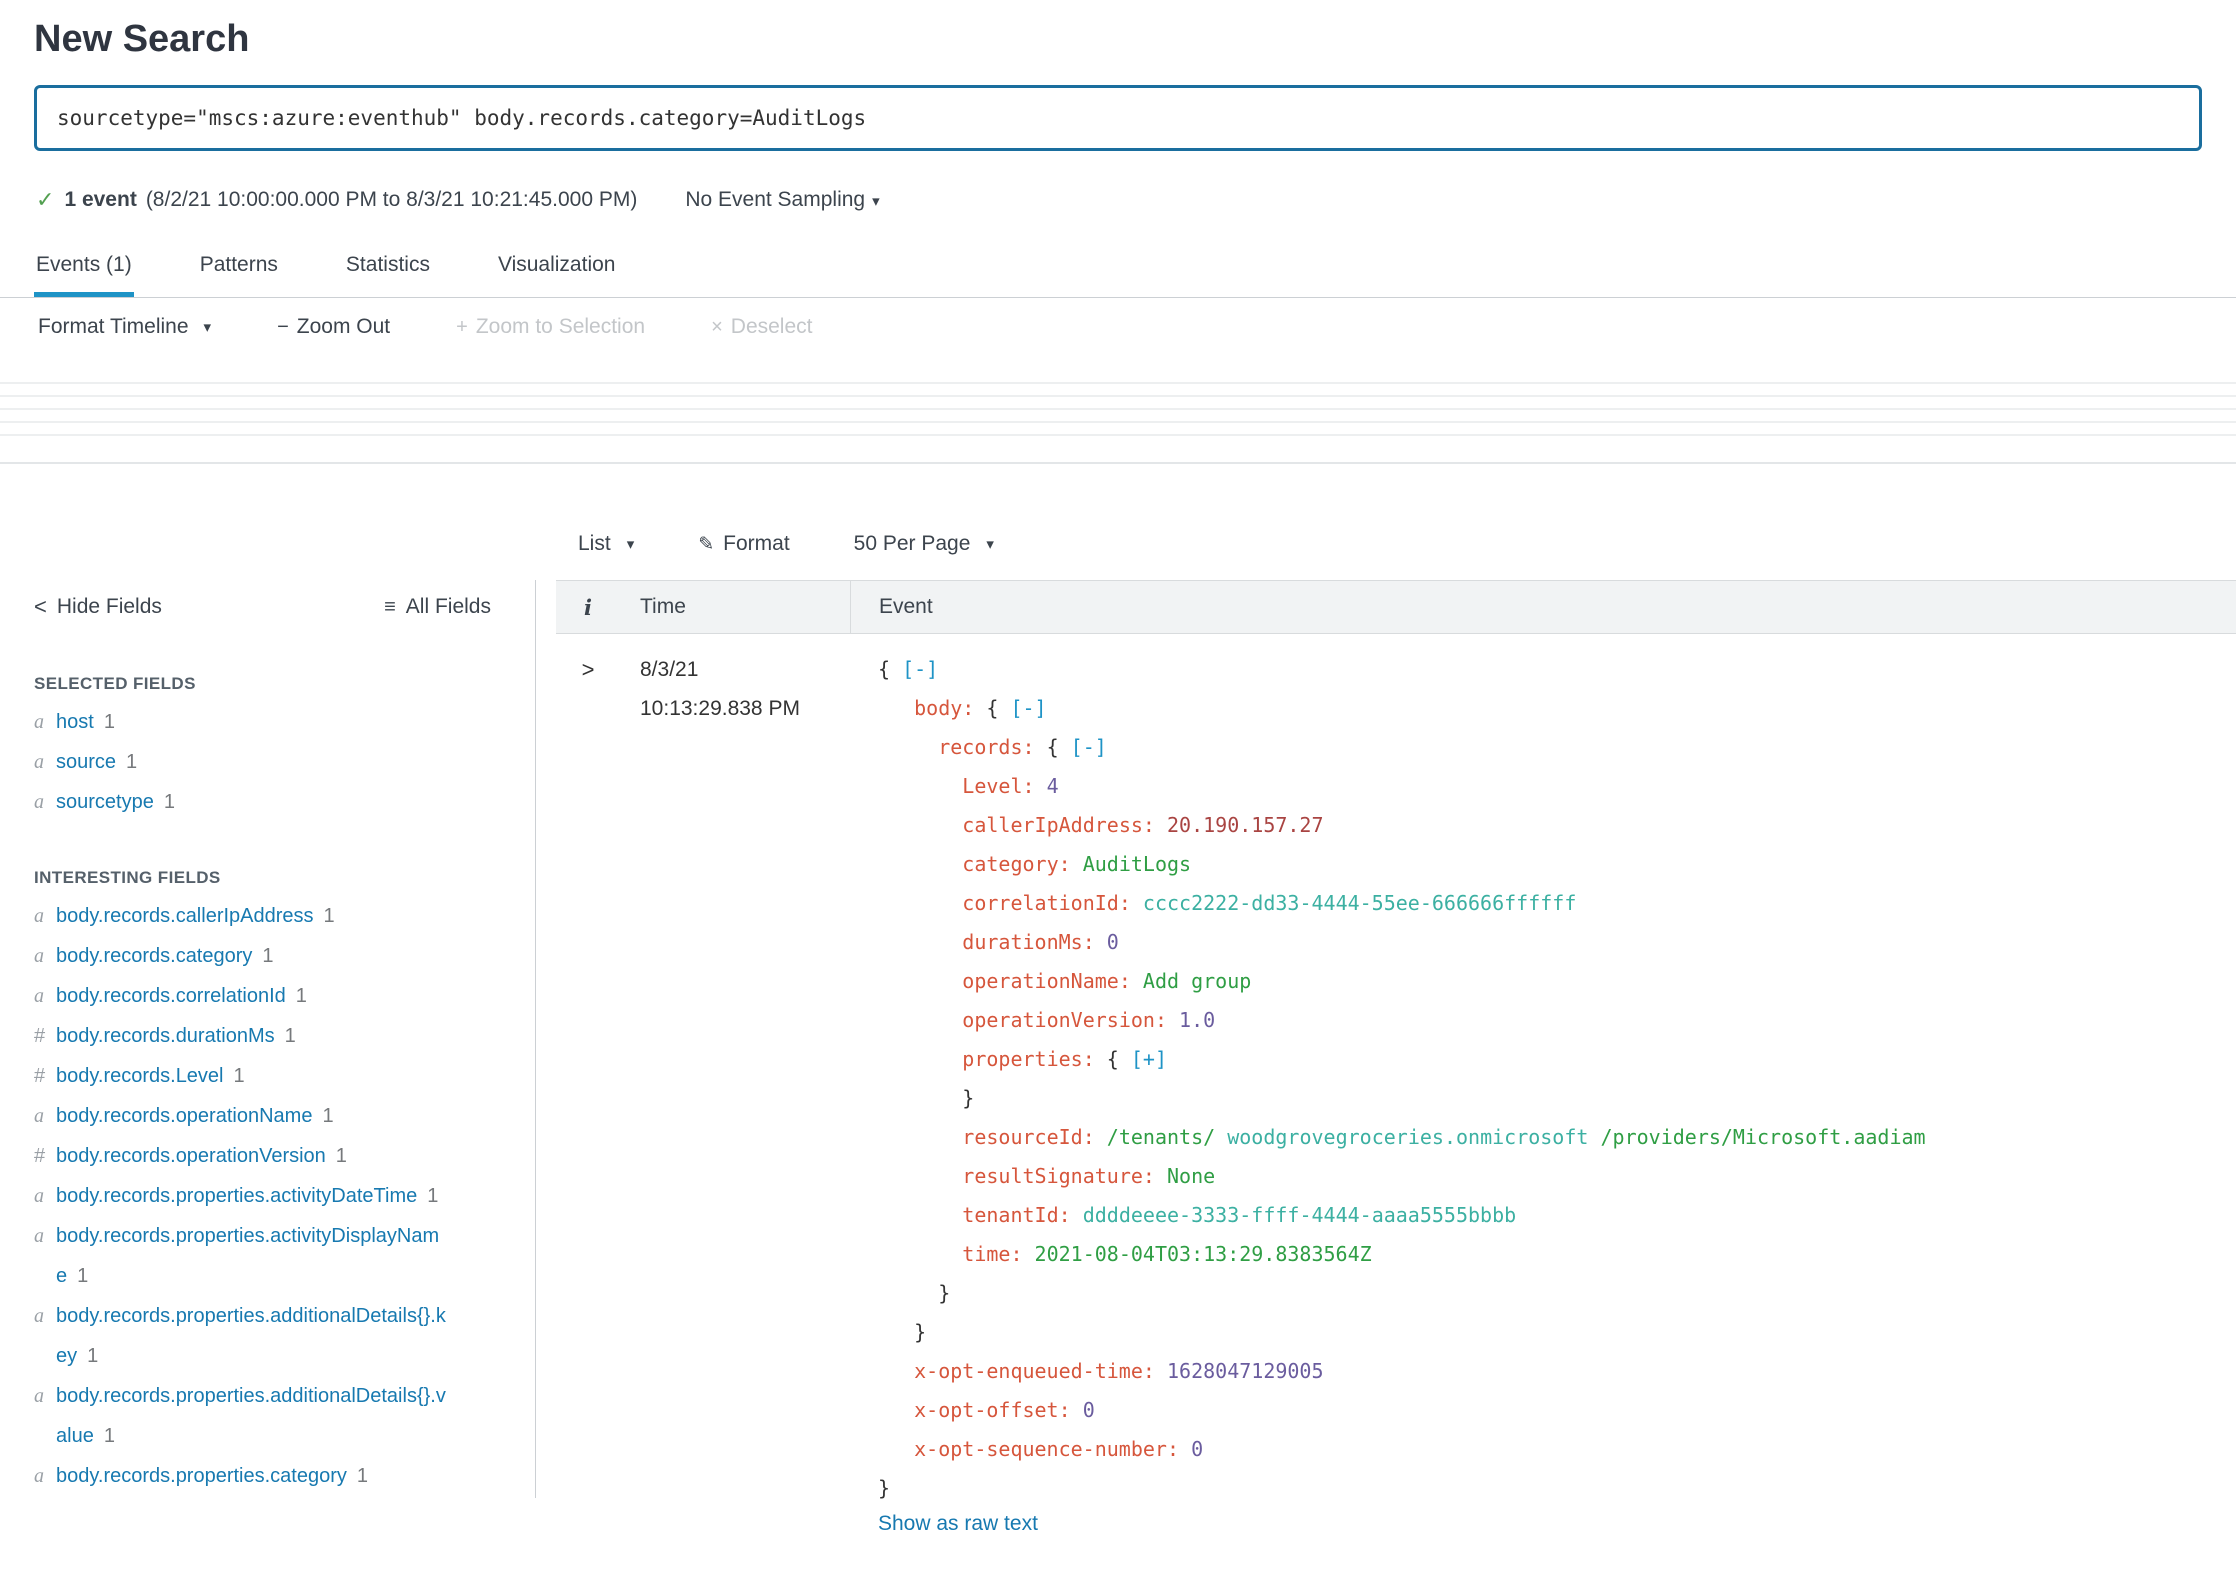  What do you see at coordinates (735, 1093) in the screenshot?
I see `event-timestamp: 8/3/21 10:13:29.838 PM` at bounding box center [735, 1093].